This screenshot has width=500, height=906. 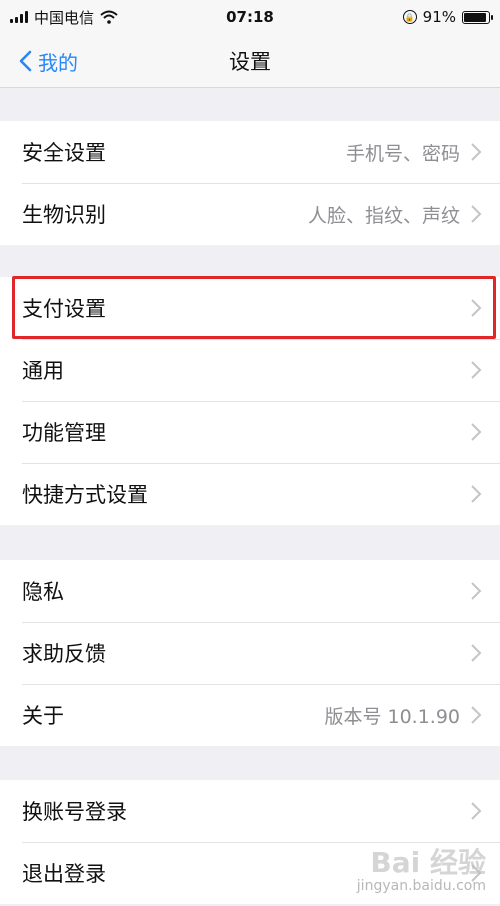 What do you see at coordinates (85, 495) in the screenshot?
I see `row-label: 快捷方式设置` at bounding box center [85, 495].